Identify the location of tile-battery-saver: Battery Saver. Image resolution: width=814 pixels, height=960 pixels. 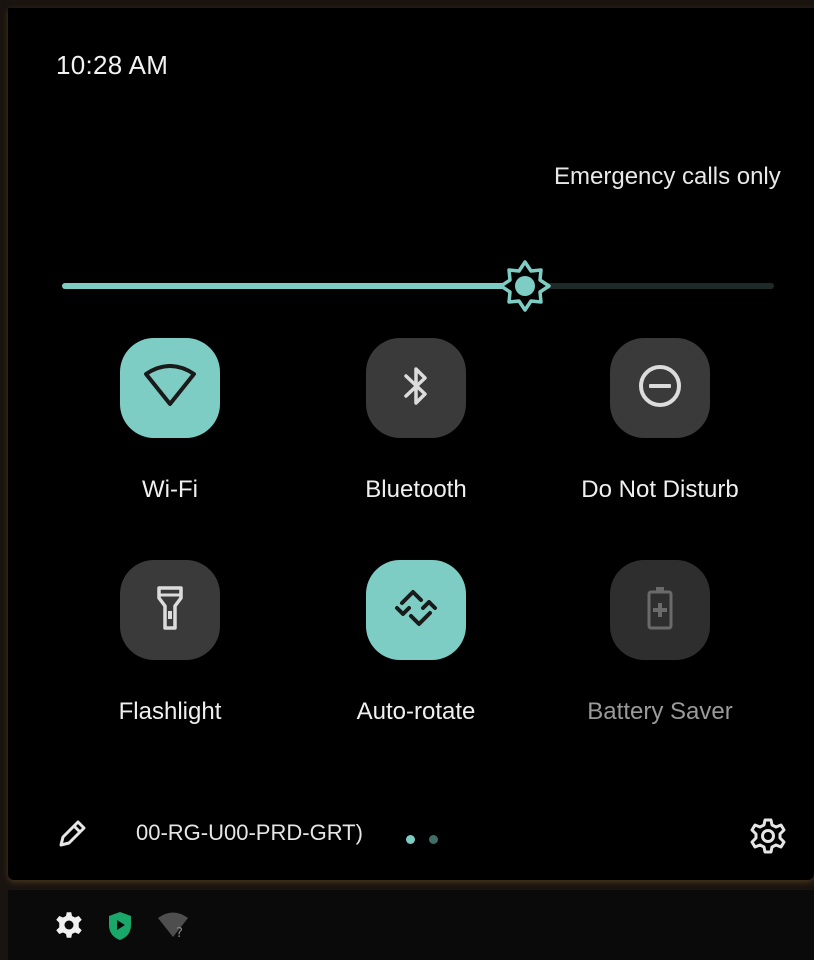
(660, 643).